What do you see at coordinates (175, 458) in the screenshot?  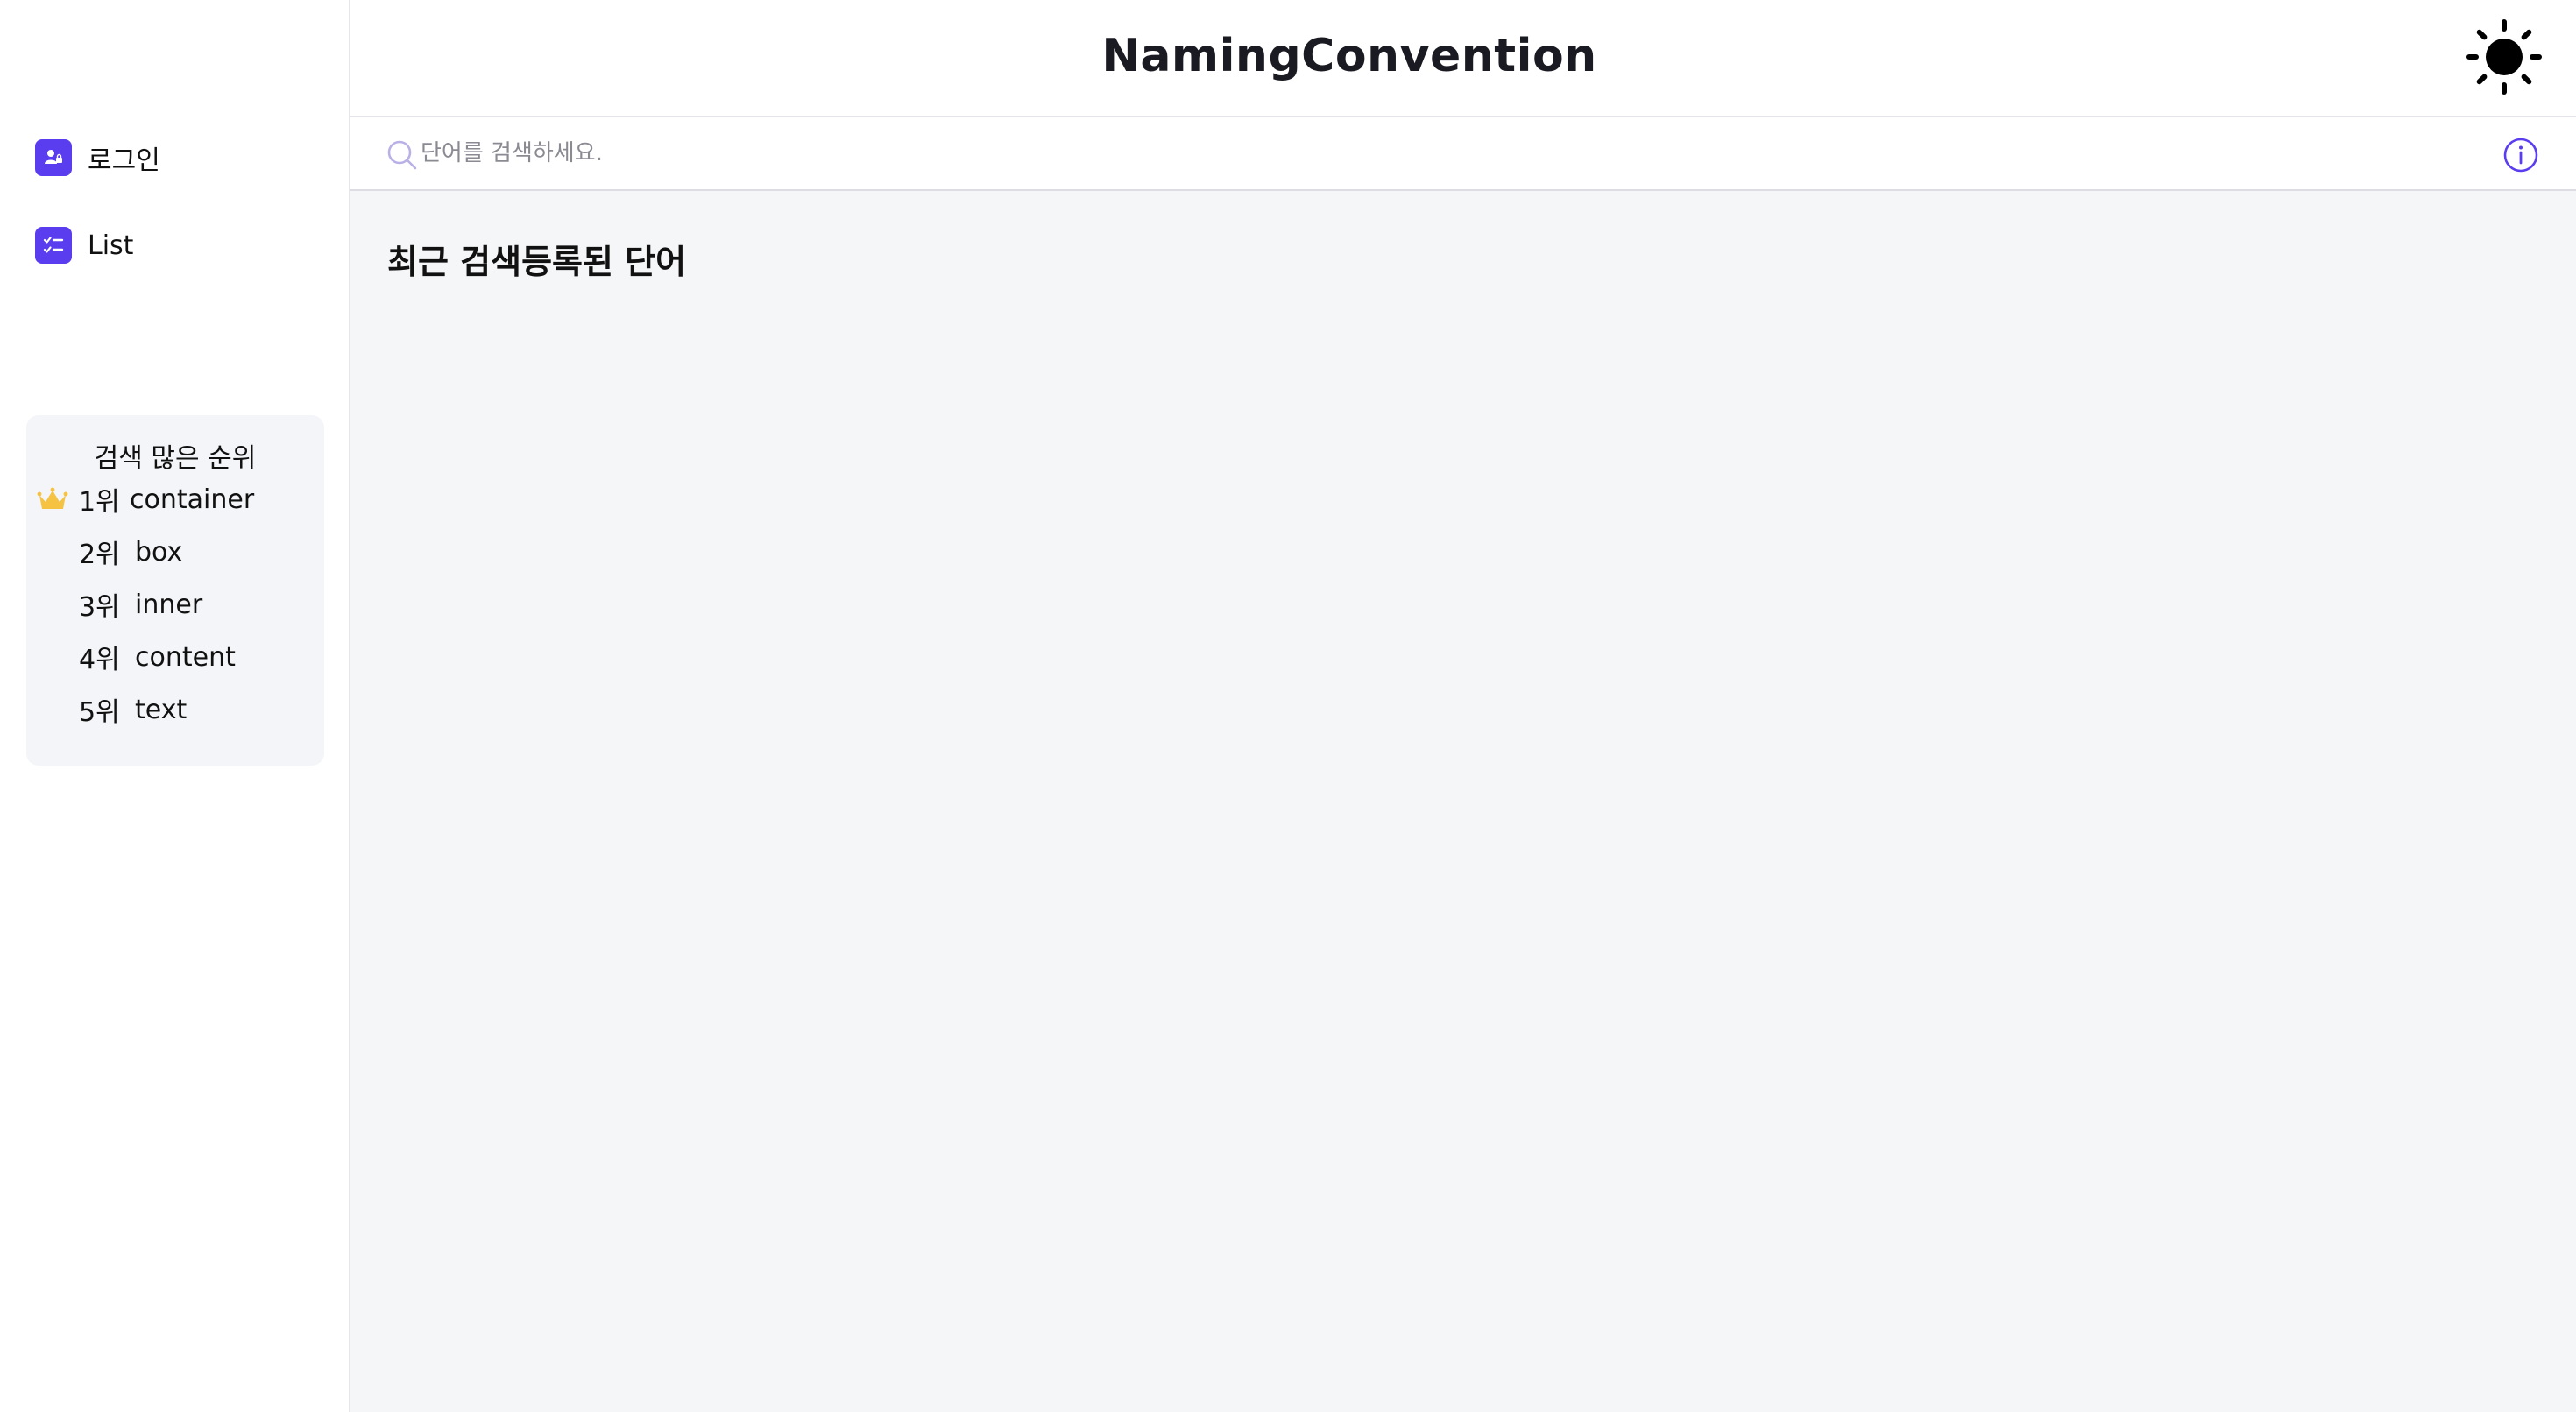 I see `ranking-title: 검색 많은 순위` at bounding box center [175, 458].